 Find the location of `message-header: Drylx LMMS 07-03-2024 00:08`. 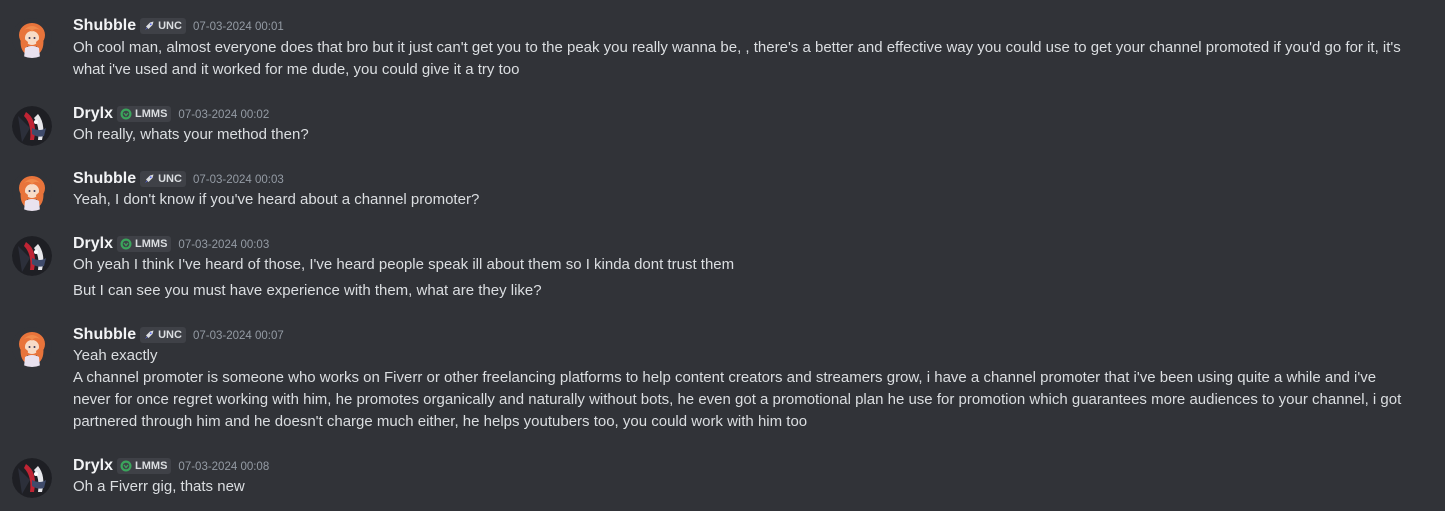

message-header: Drylx LMMS 07-03-2024 00:08 is located at coordinates (171, 466).